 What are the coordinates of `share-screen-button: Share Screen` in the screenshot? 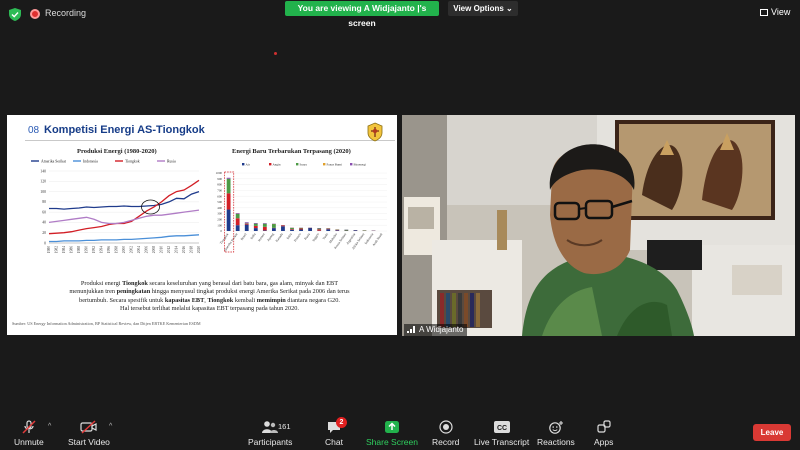 It's located at (392, 433).